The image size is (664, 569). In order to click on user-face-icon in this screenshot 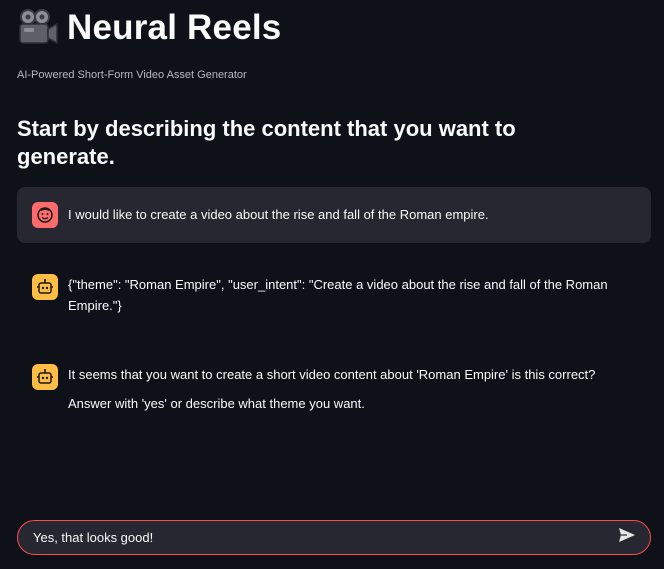, I will do `click(45, 215)`.